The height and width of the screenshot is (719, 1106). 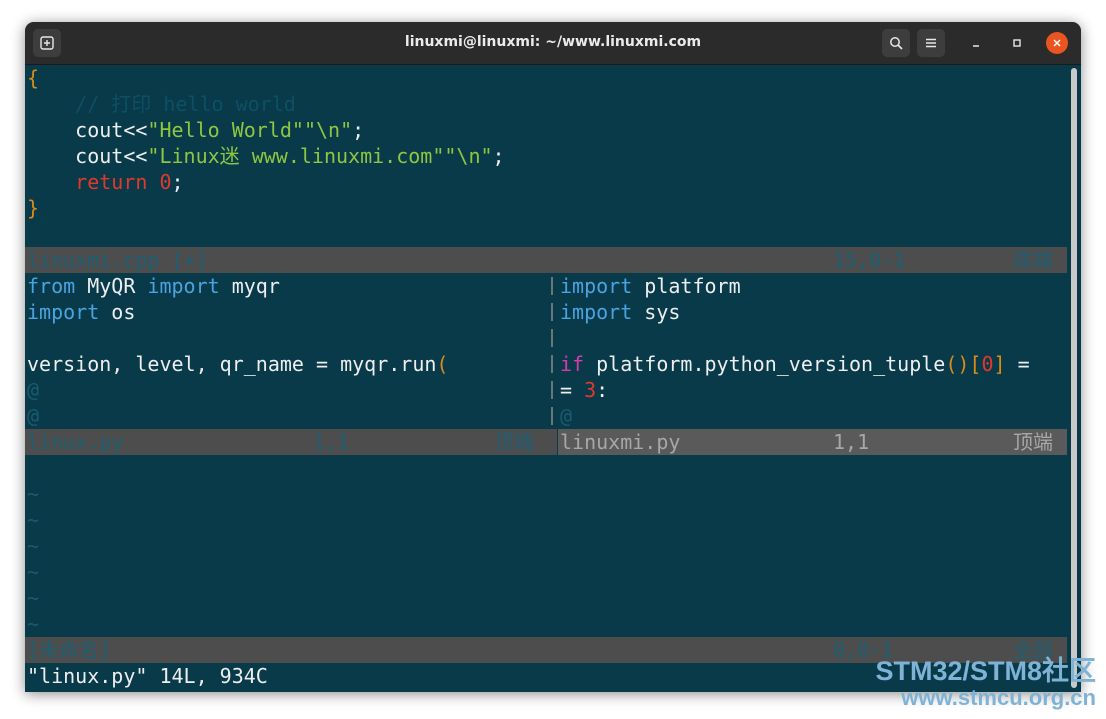 I want to click on status-line-linux-py: linux.py 1,1 顶端, so click(x=291, y=442).